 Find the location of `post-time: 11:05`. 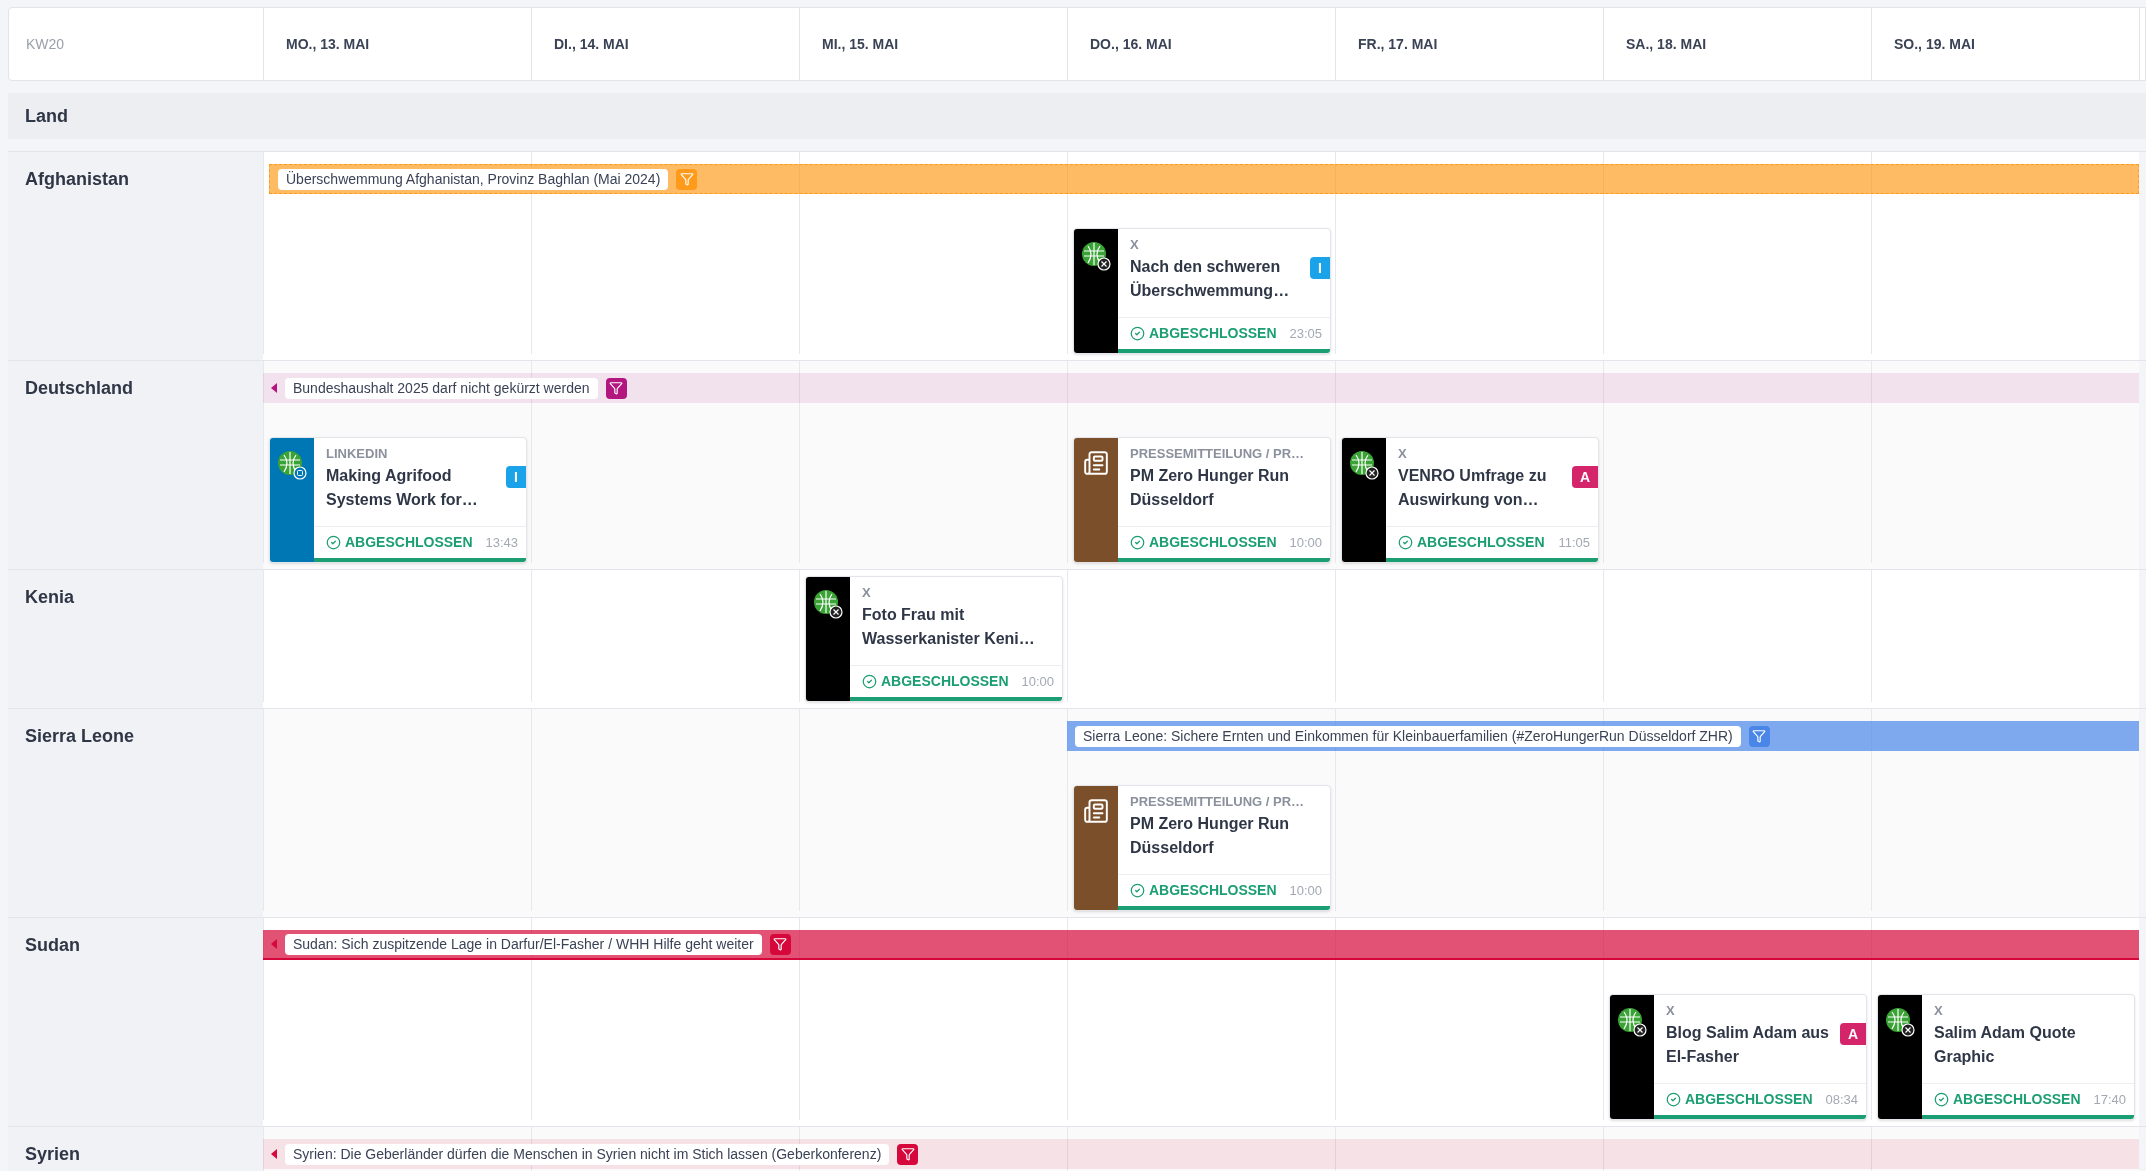

post-time: 11:05 is located at coordinates (1574, 542).